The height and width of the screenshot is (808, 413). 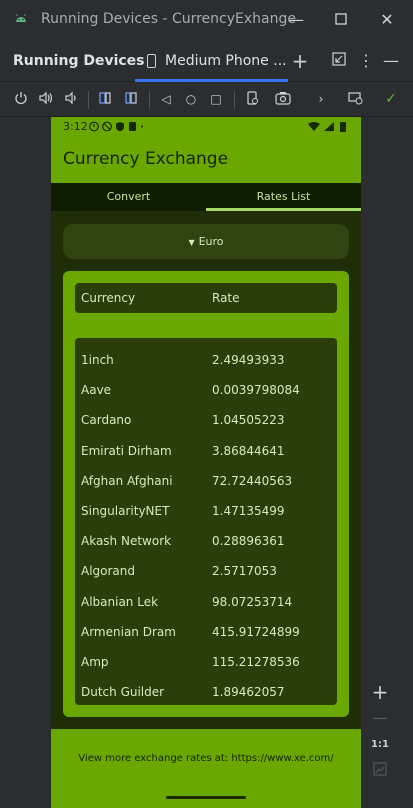 I want to click on row-currency: Algorand, so click(x=108, y=571).